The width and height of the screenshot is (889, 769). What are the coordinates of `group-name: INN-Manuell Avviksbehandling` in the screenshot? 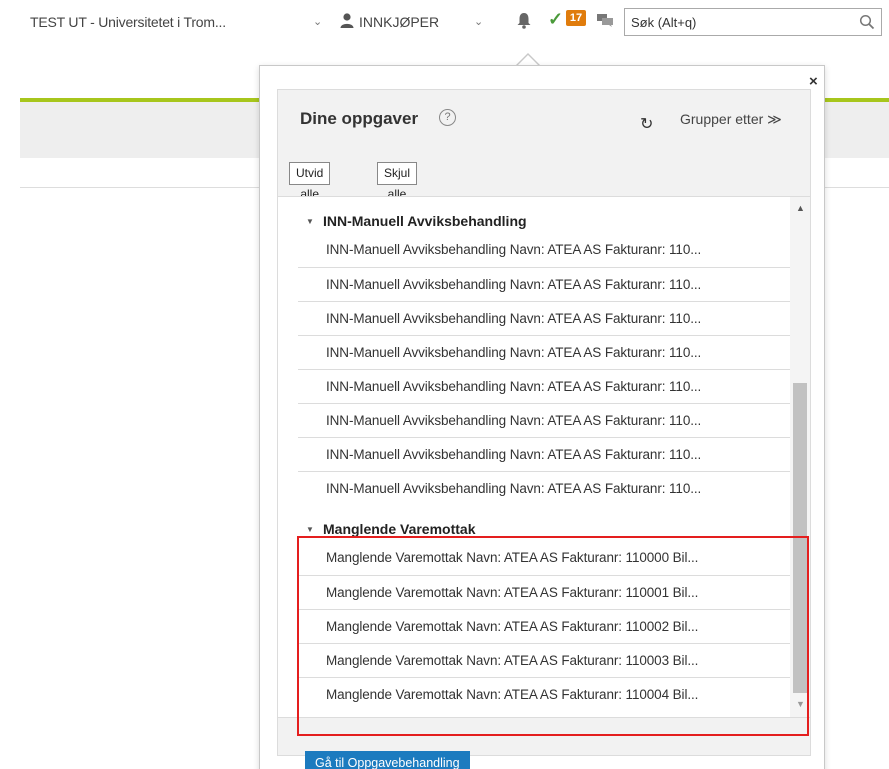 It's located at (425, 221).